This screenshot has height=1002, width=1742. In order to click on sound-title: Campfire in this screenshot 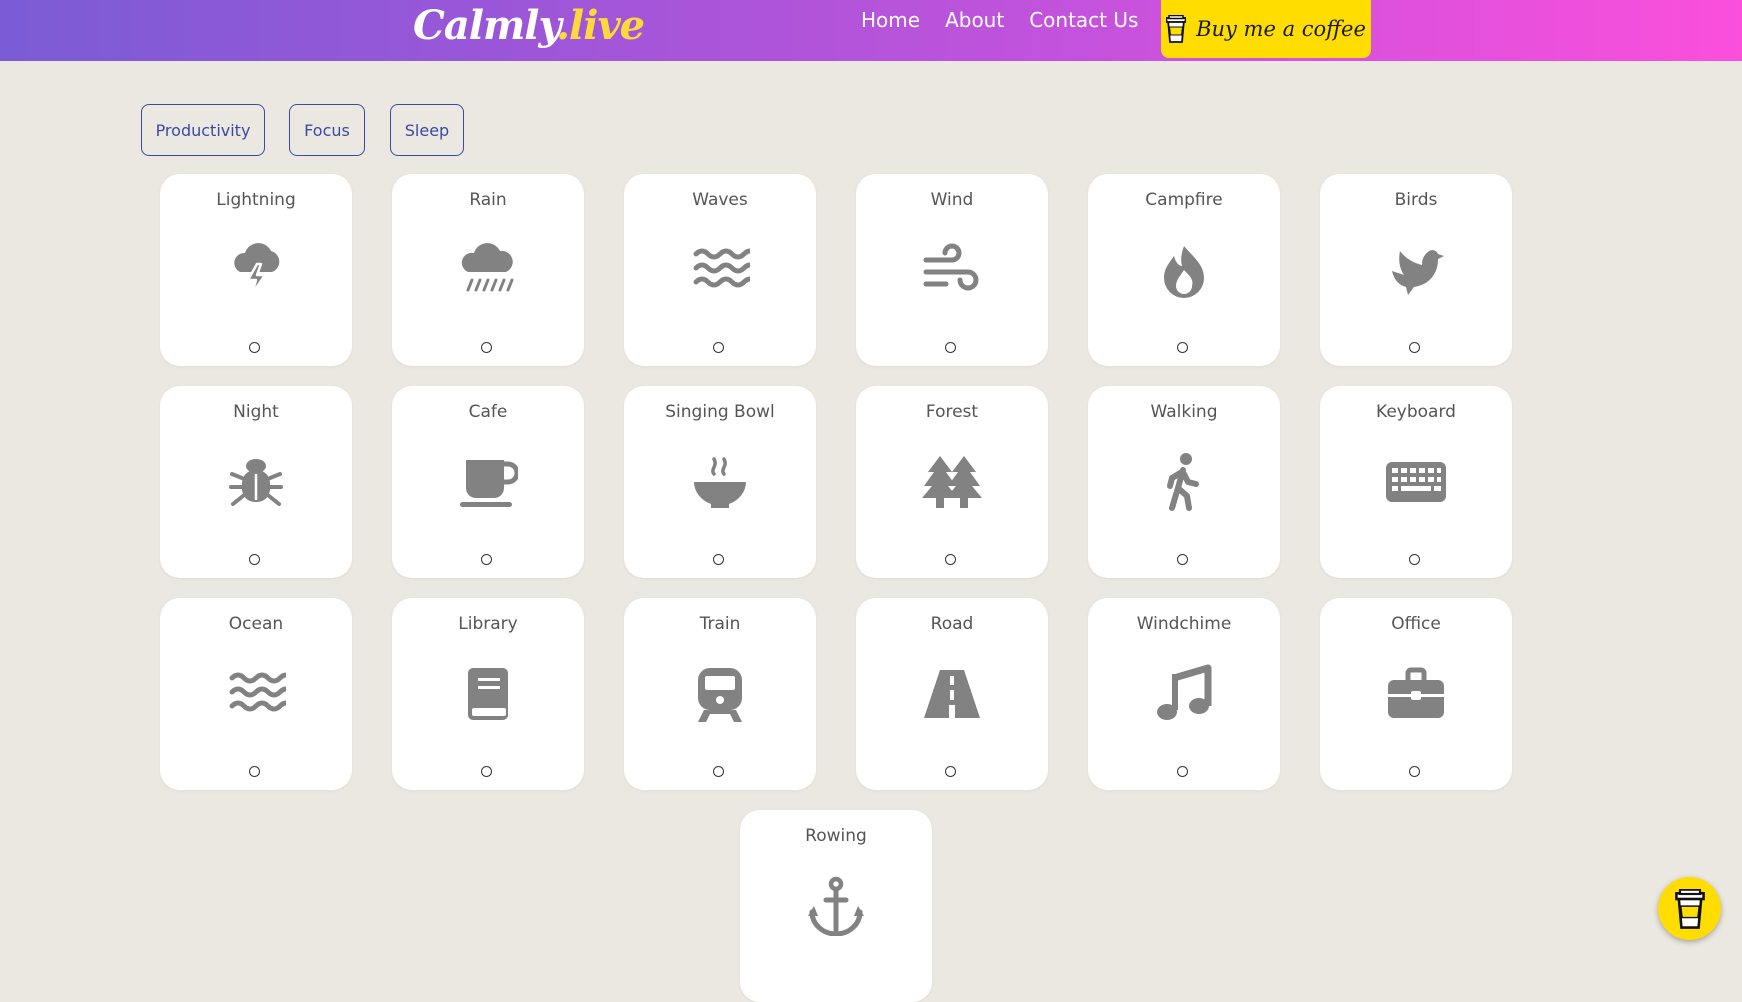, I will do `click(1184, 200)`.